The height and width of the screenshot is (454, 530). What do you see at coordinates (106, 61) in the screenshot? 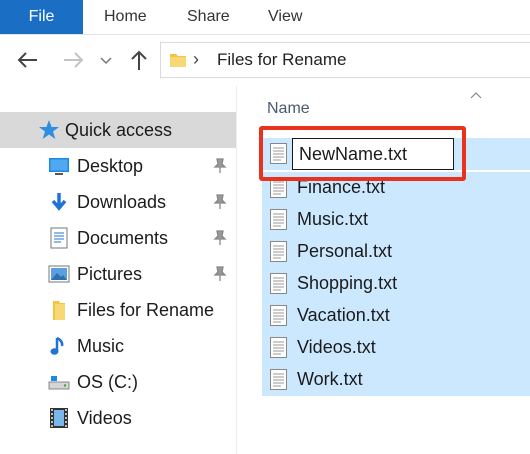
I see `chevron-down-icon` at bounding box center [106, 61].